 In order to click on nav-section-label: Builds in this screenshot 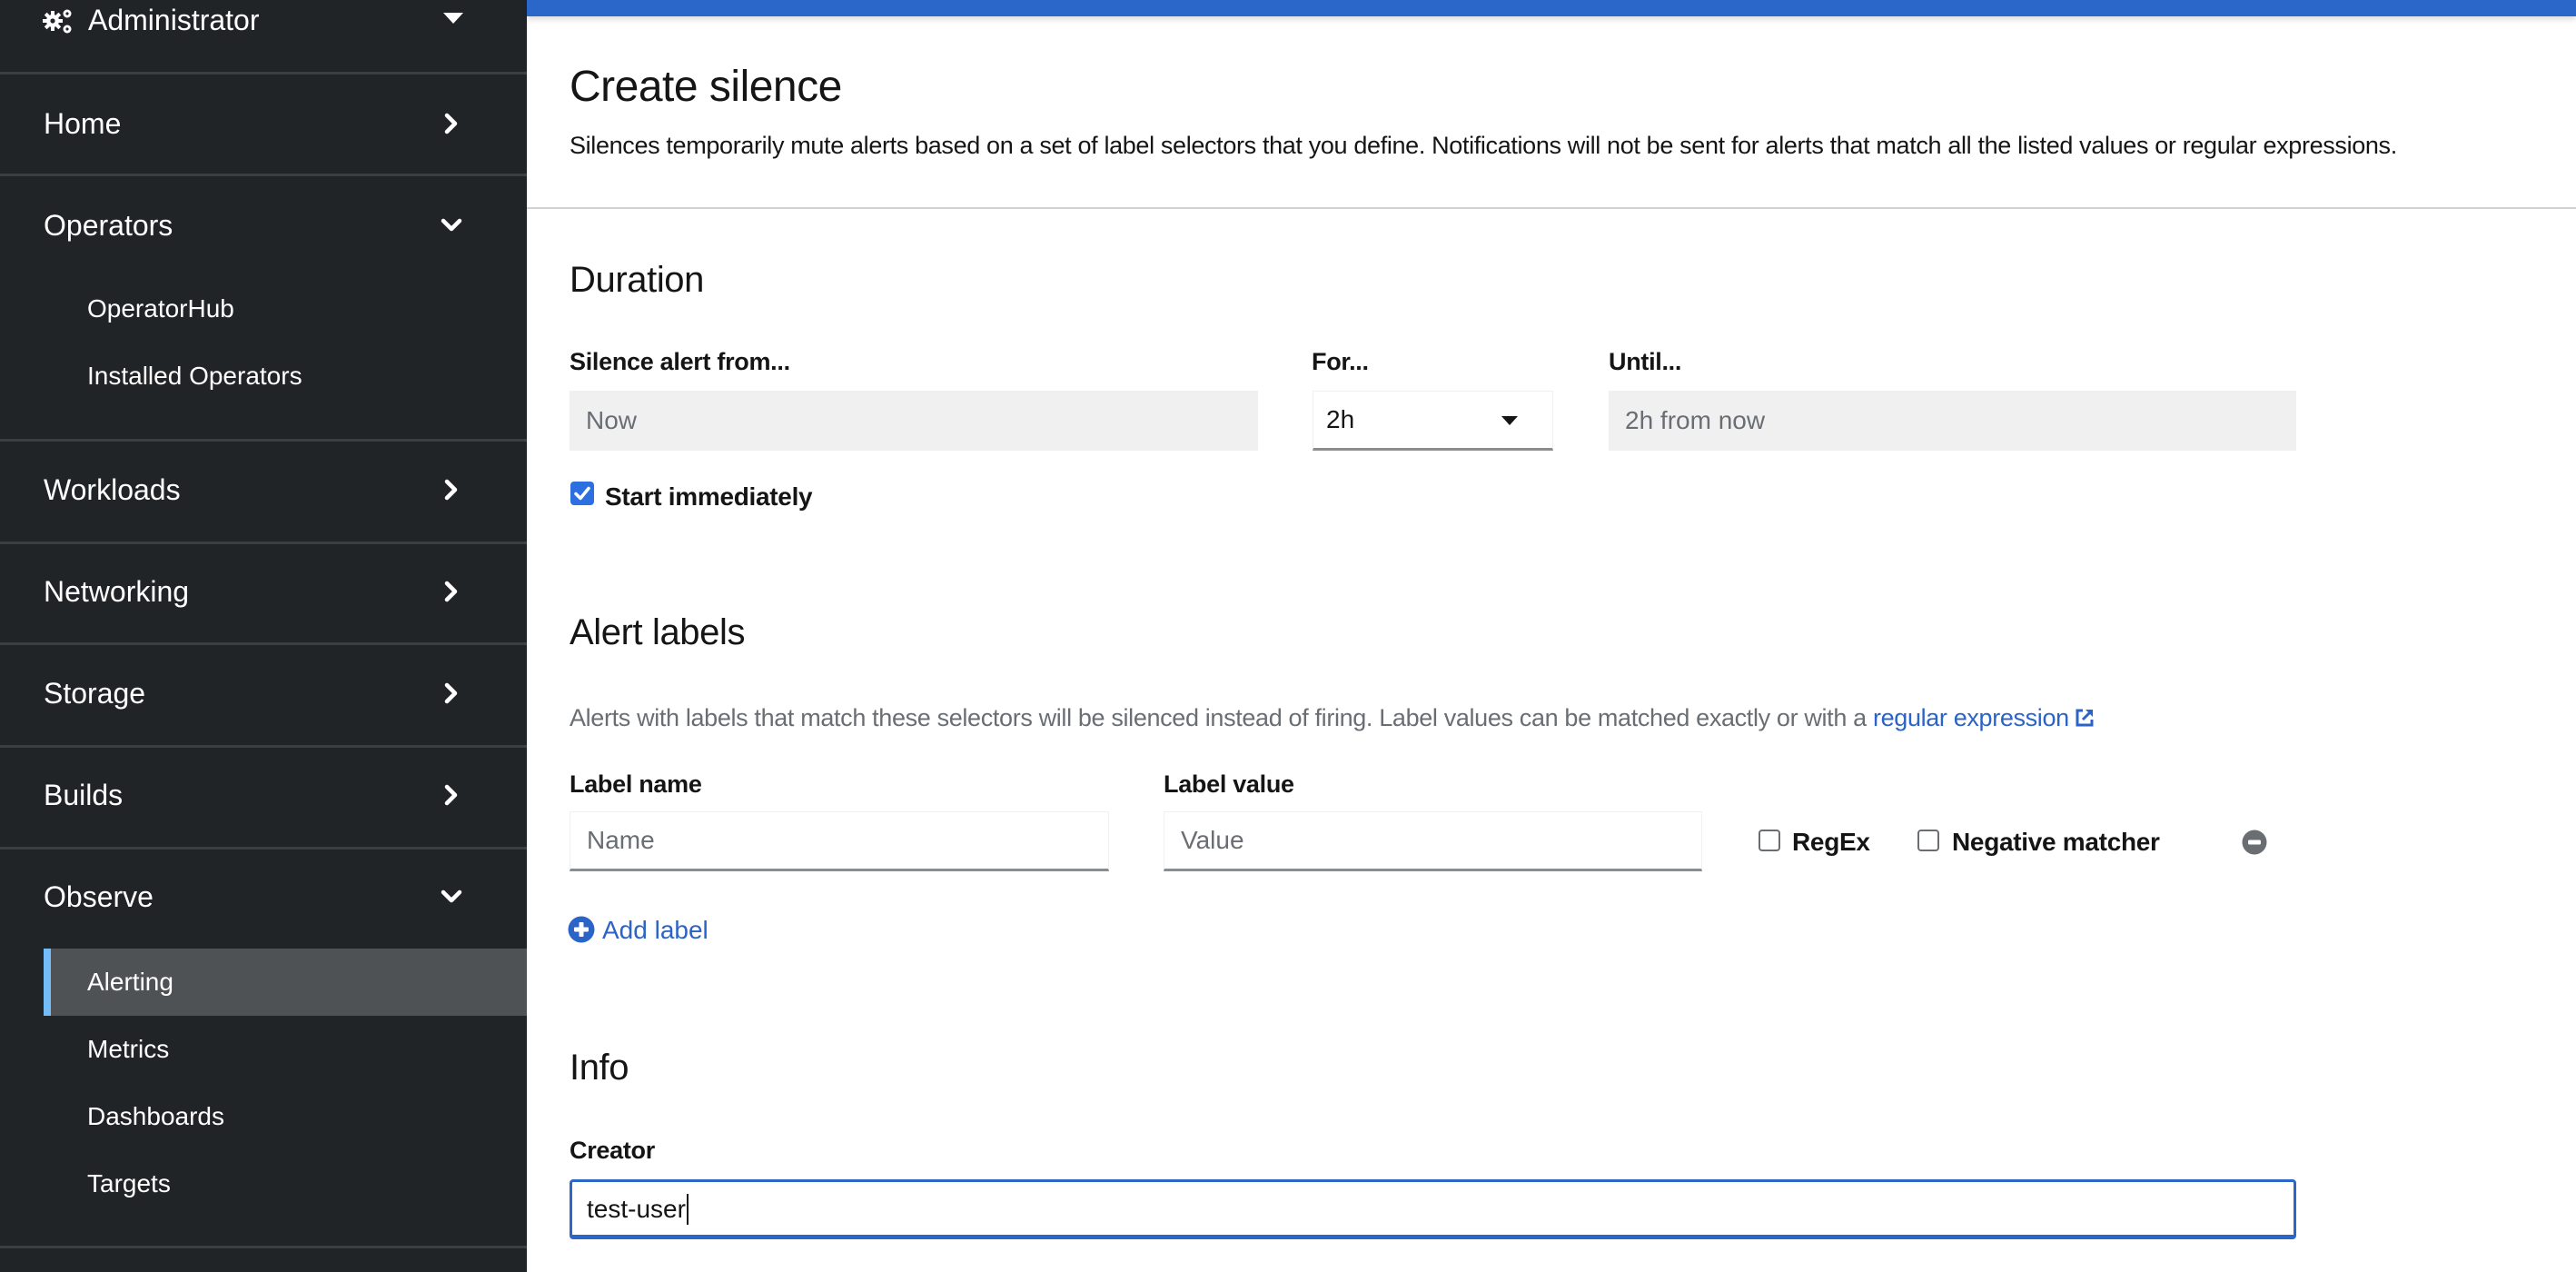, I will do `click(84, 795)`.